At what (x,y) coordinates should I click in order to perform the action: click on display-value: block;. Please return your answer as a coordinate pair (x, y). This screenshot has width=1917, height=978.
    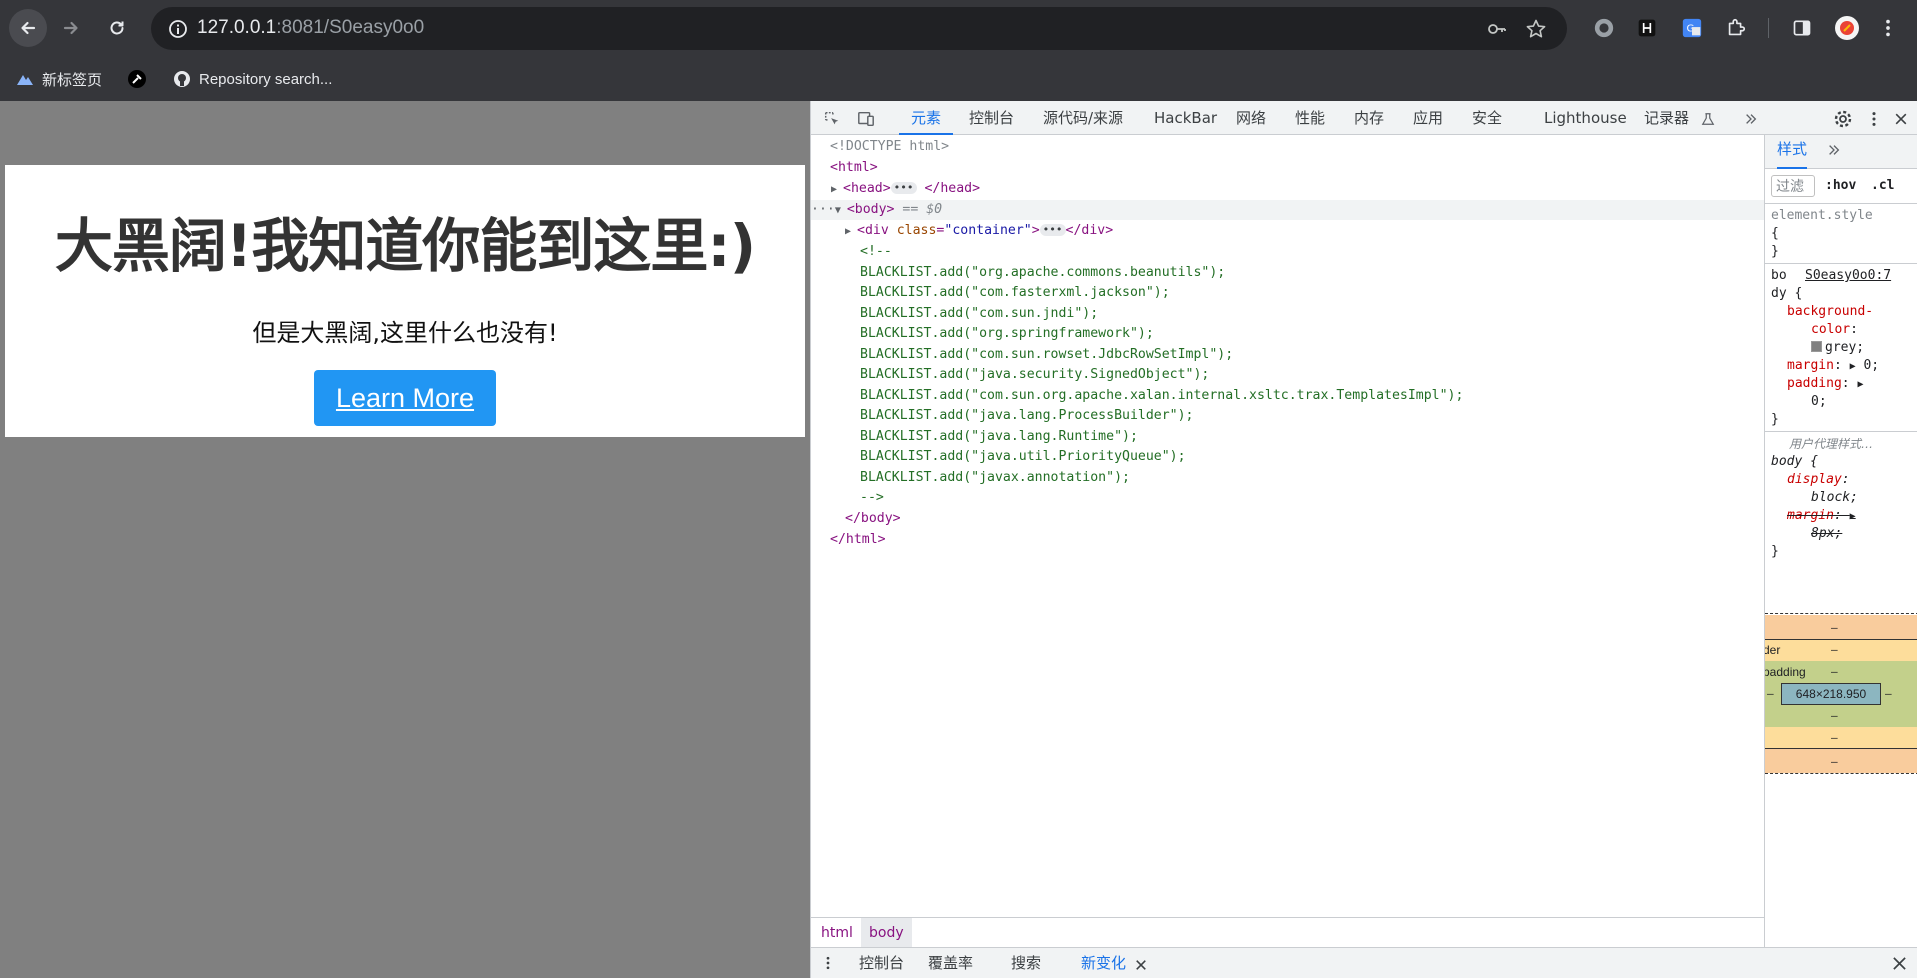
    Looking at the image, I should click on (1834, 497).